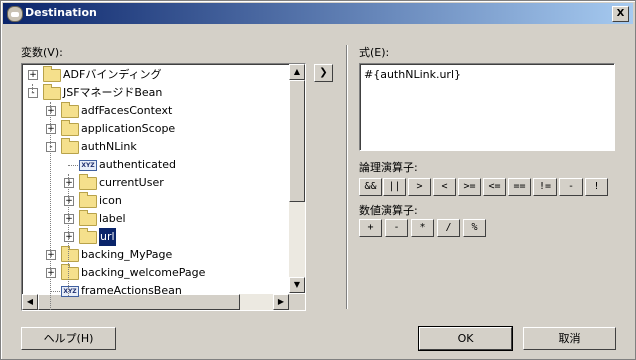  I want to click on cancel-button: 取消, so click(569, 338).